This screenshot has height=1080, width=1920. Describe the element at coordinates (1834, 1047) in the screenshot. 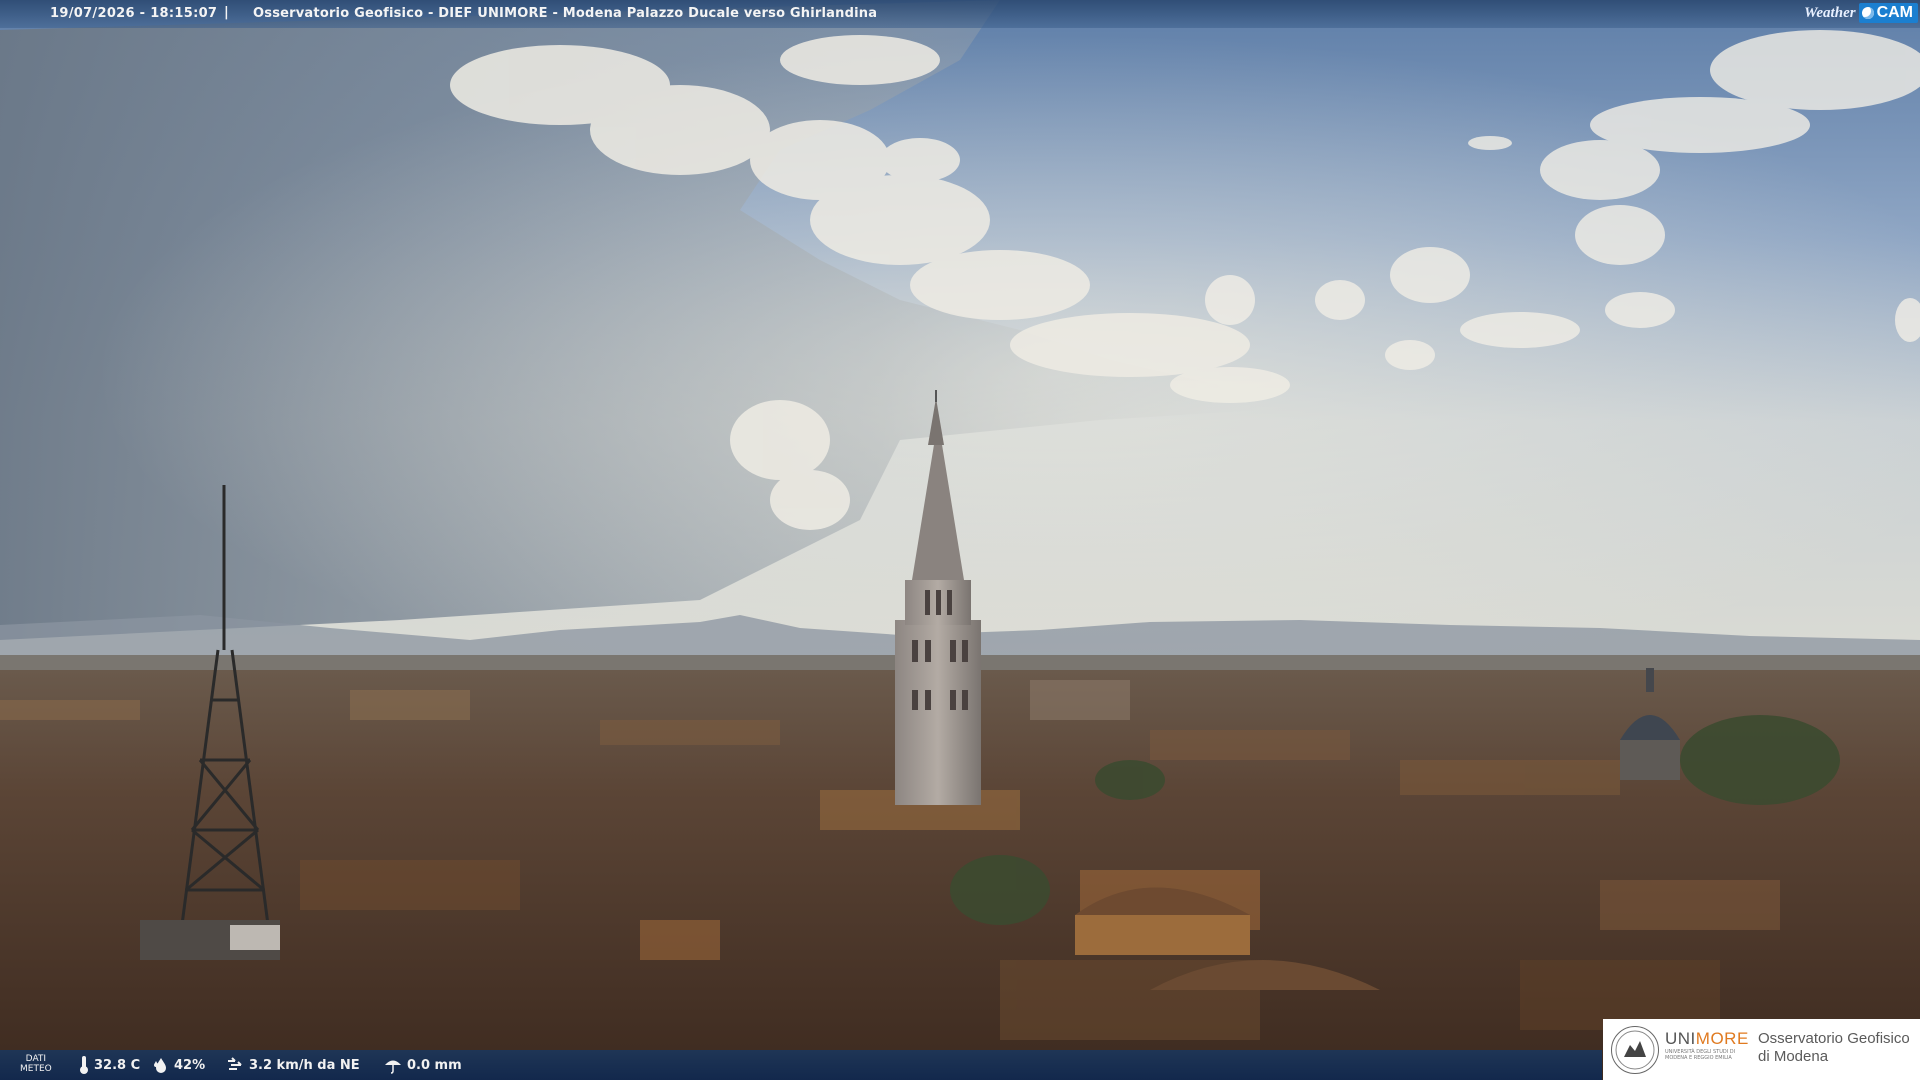

I see `observatory-name: Osservatorio Geofisico di Modena` at that location.